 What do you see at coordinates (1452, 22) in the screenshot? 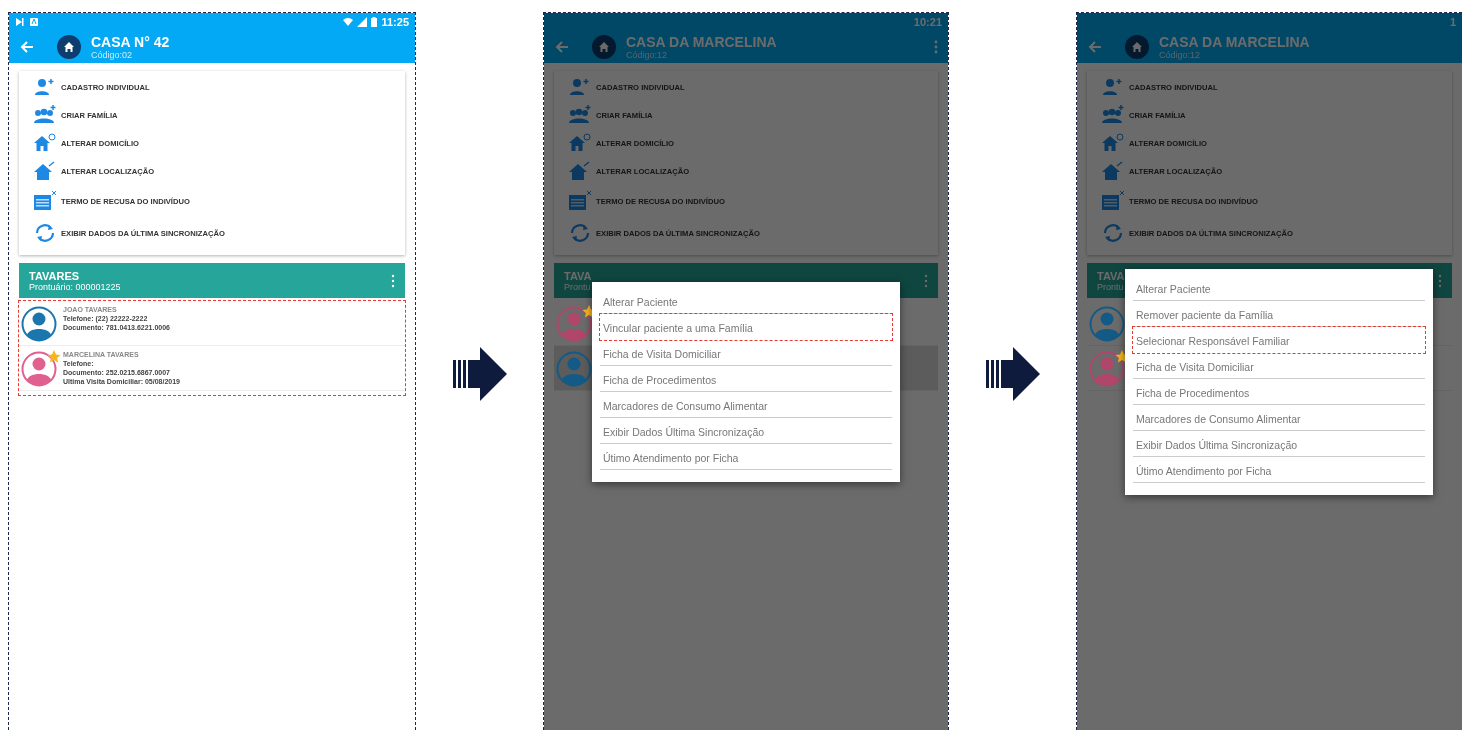
I see `status-time: 1` at bounding box center [1452, 22].